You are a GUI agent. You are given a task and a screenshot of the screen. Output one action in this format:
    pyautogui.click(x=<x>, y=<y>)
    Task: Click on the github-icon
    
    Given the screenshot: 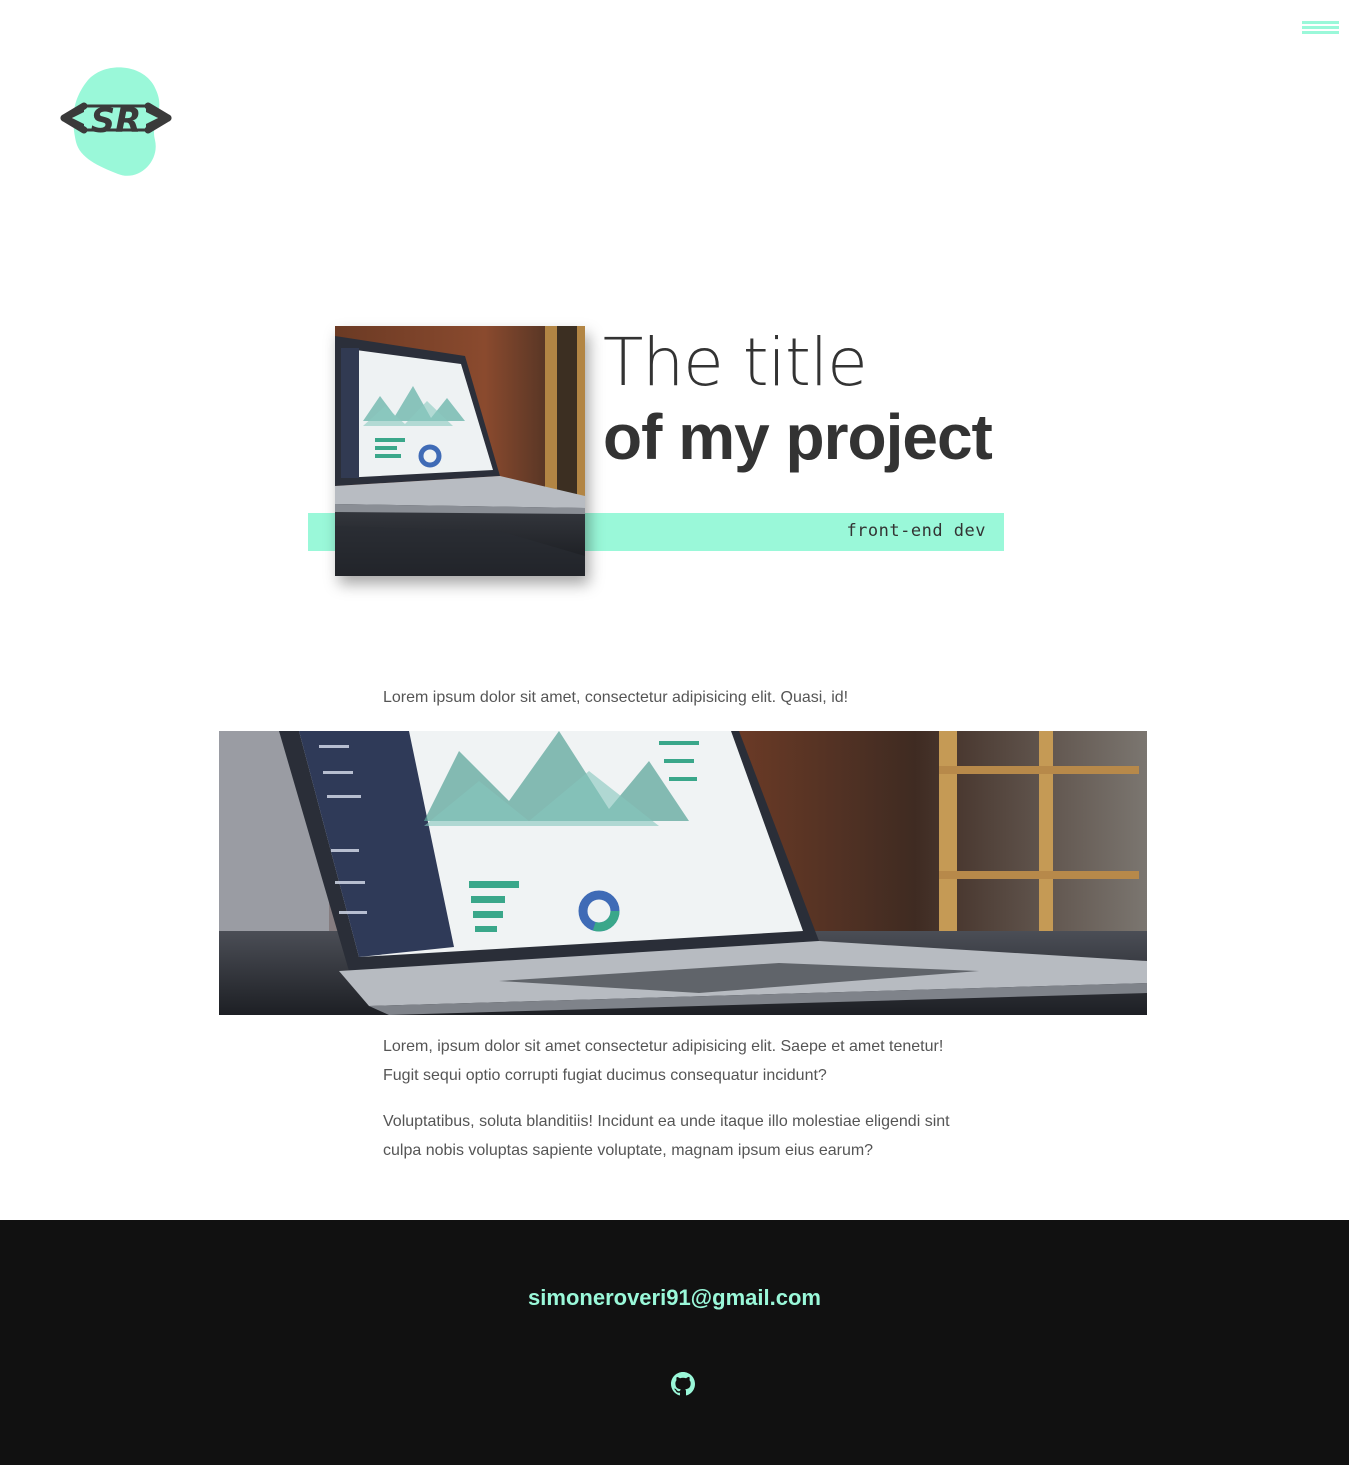 What is the action you would take?
    pyautogui.click(x=683, y=1384)
    